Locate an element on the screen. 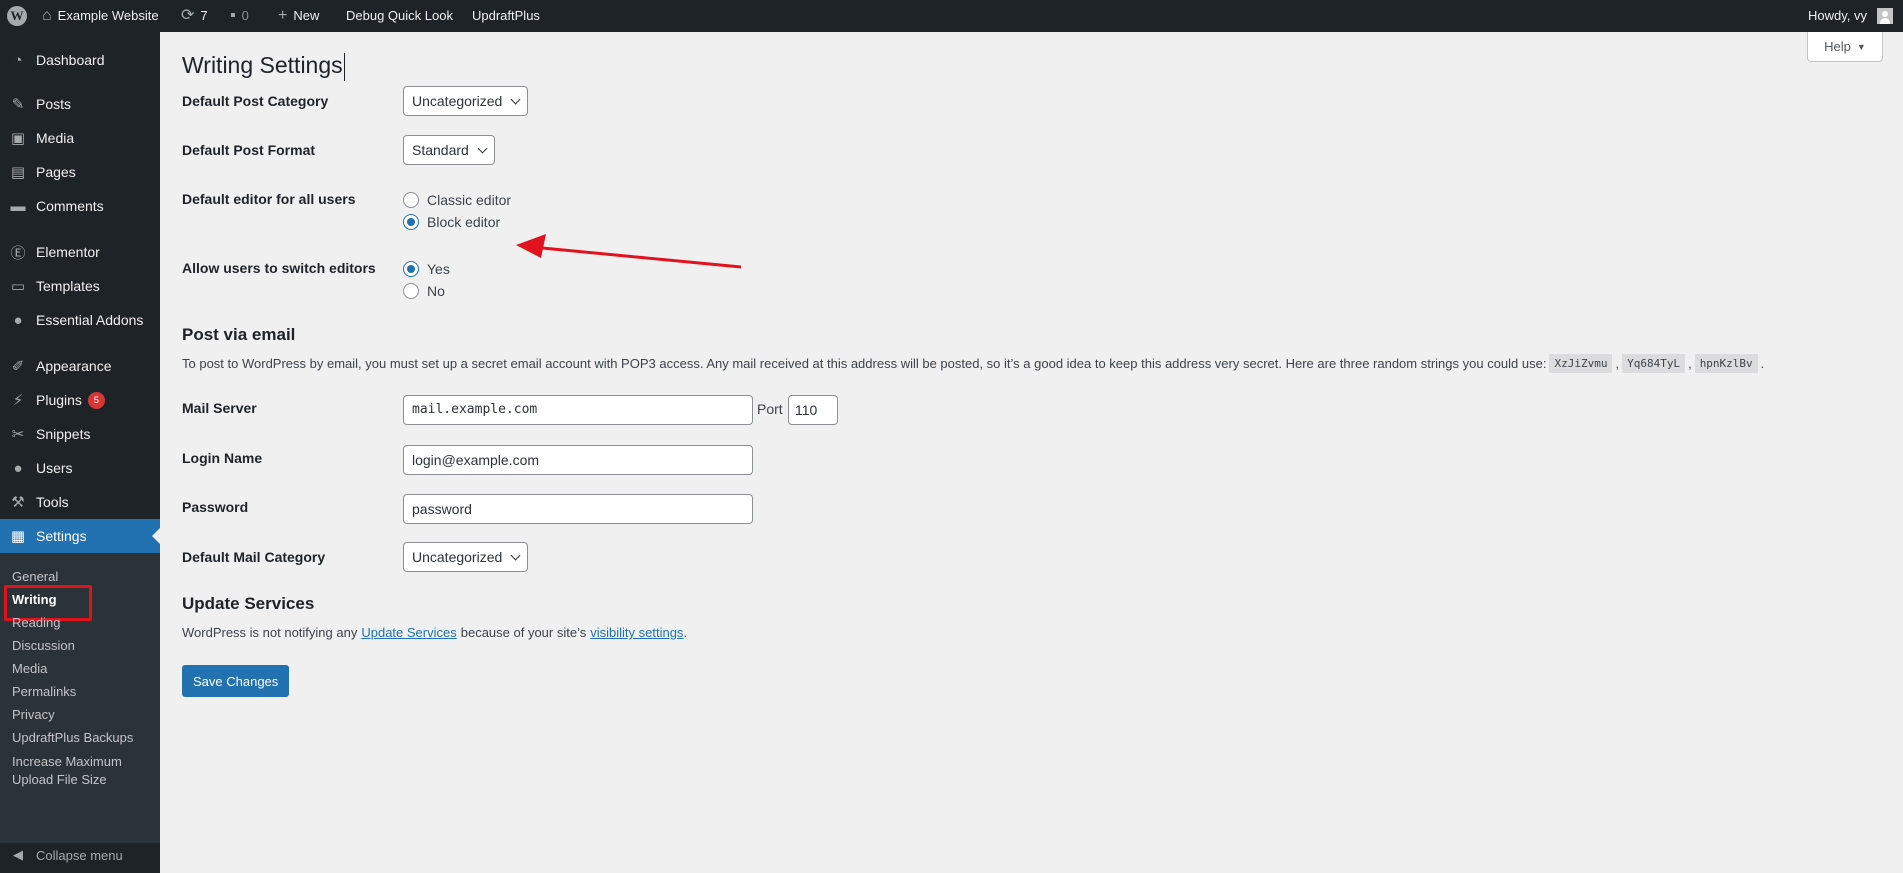 The width and height of the screenshot is (1903, 873). sidebar-item-templates: ▭ Templates is located at coordinates (80, 286).